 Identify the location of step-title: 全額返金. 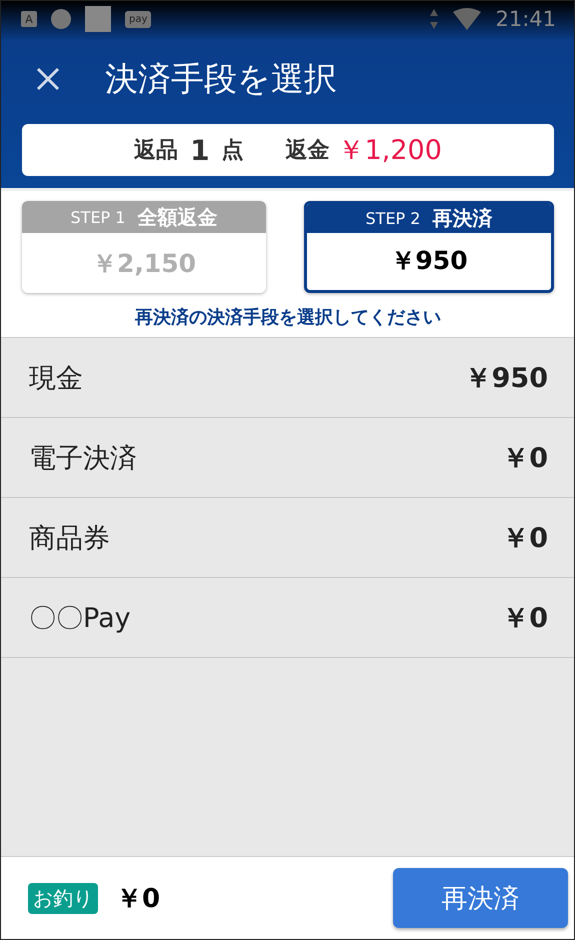
(177, 217).